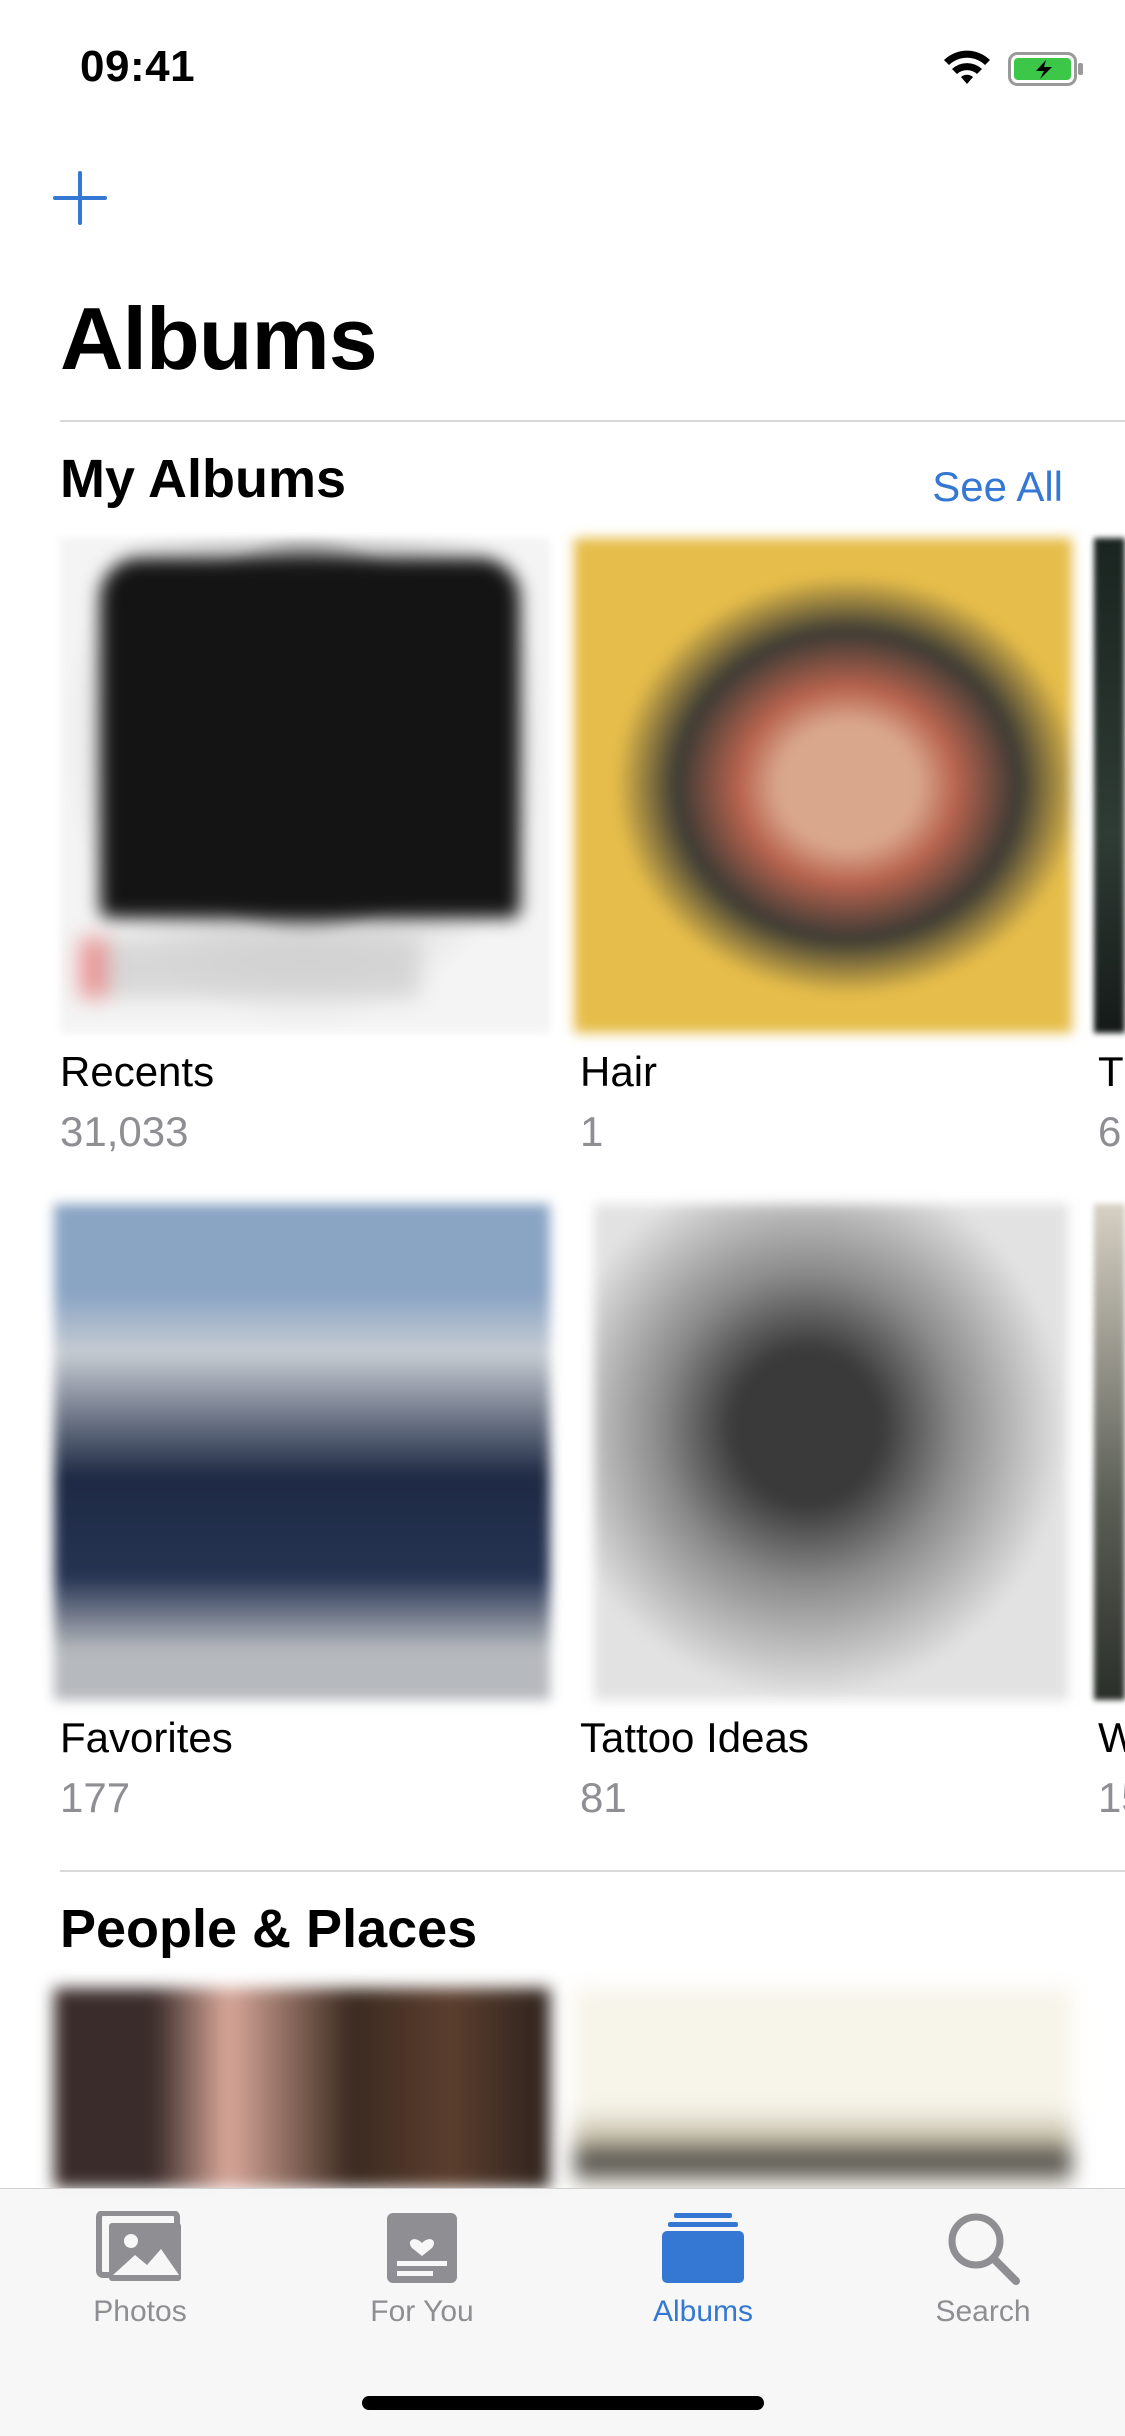  Describe the element at coordinates (137, 1072) in the screenshot. I see `album-name: Recents` at that location.